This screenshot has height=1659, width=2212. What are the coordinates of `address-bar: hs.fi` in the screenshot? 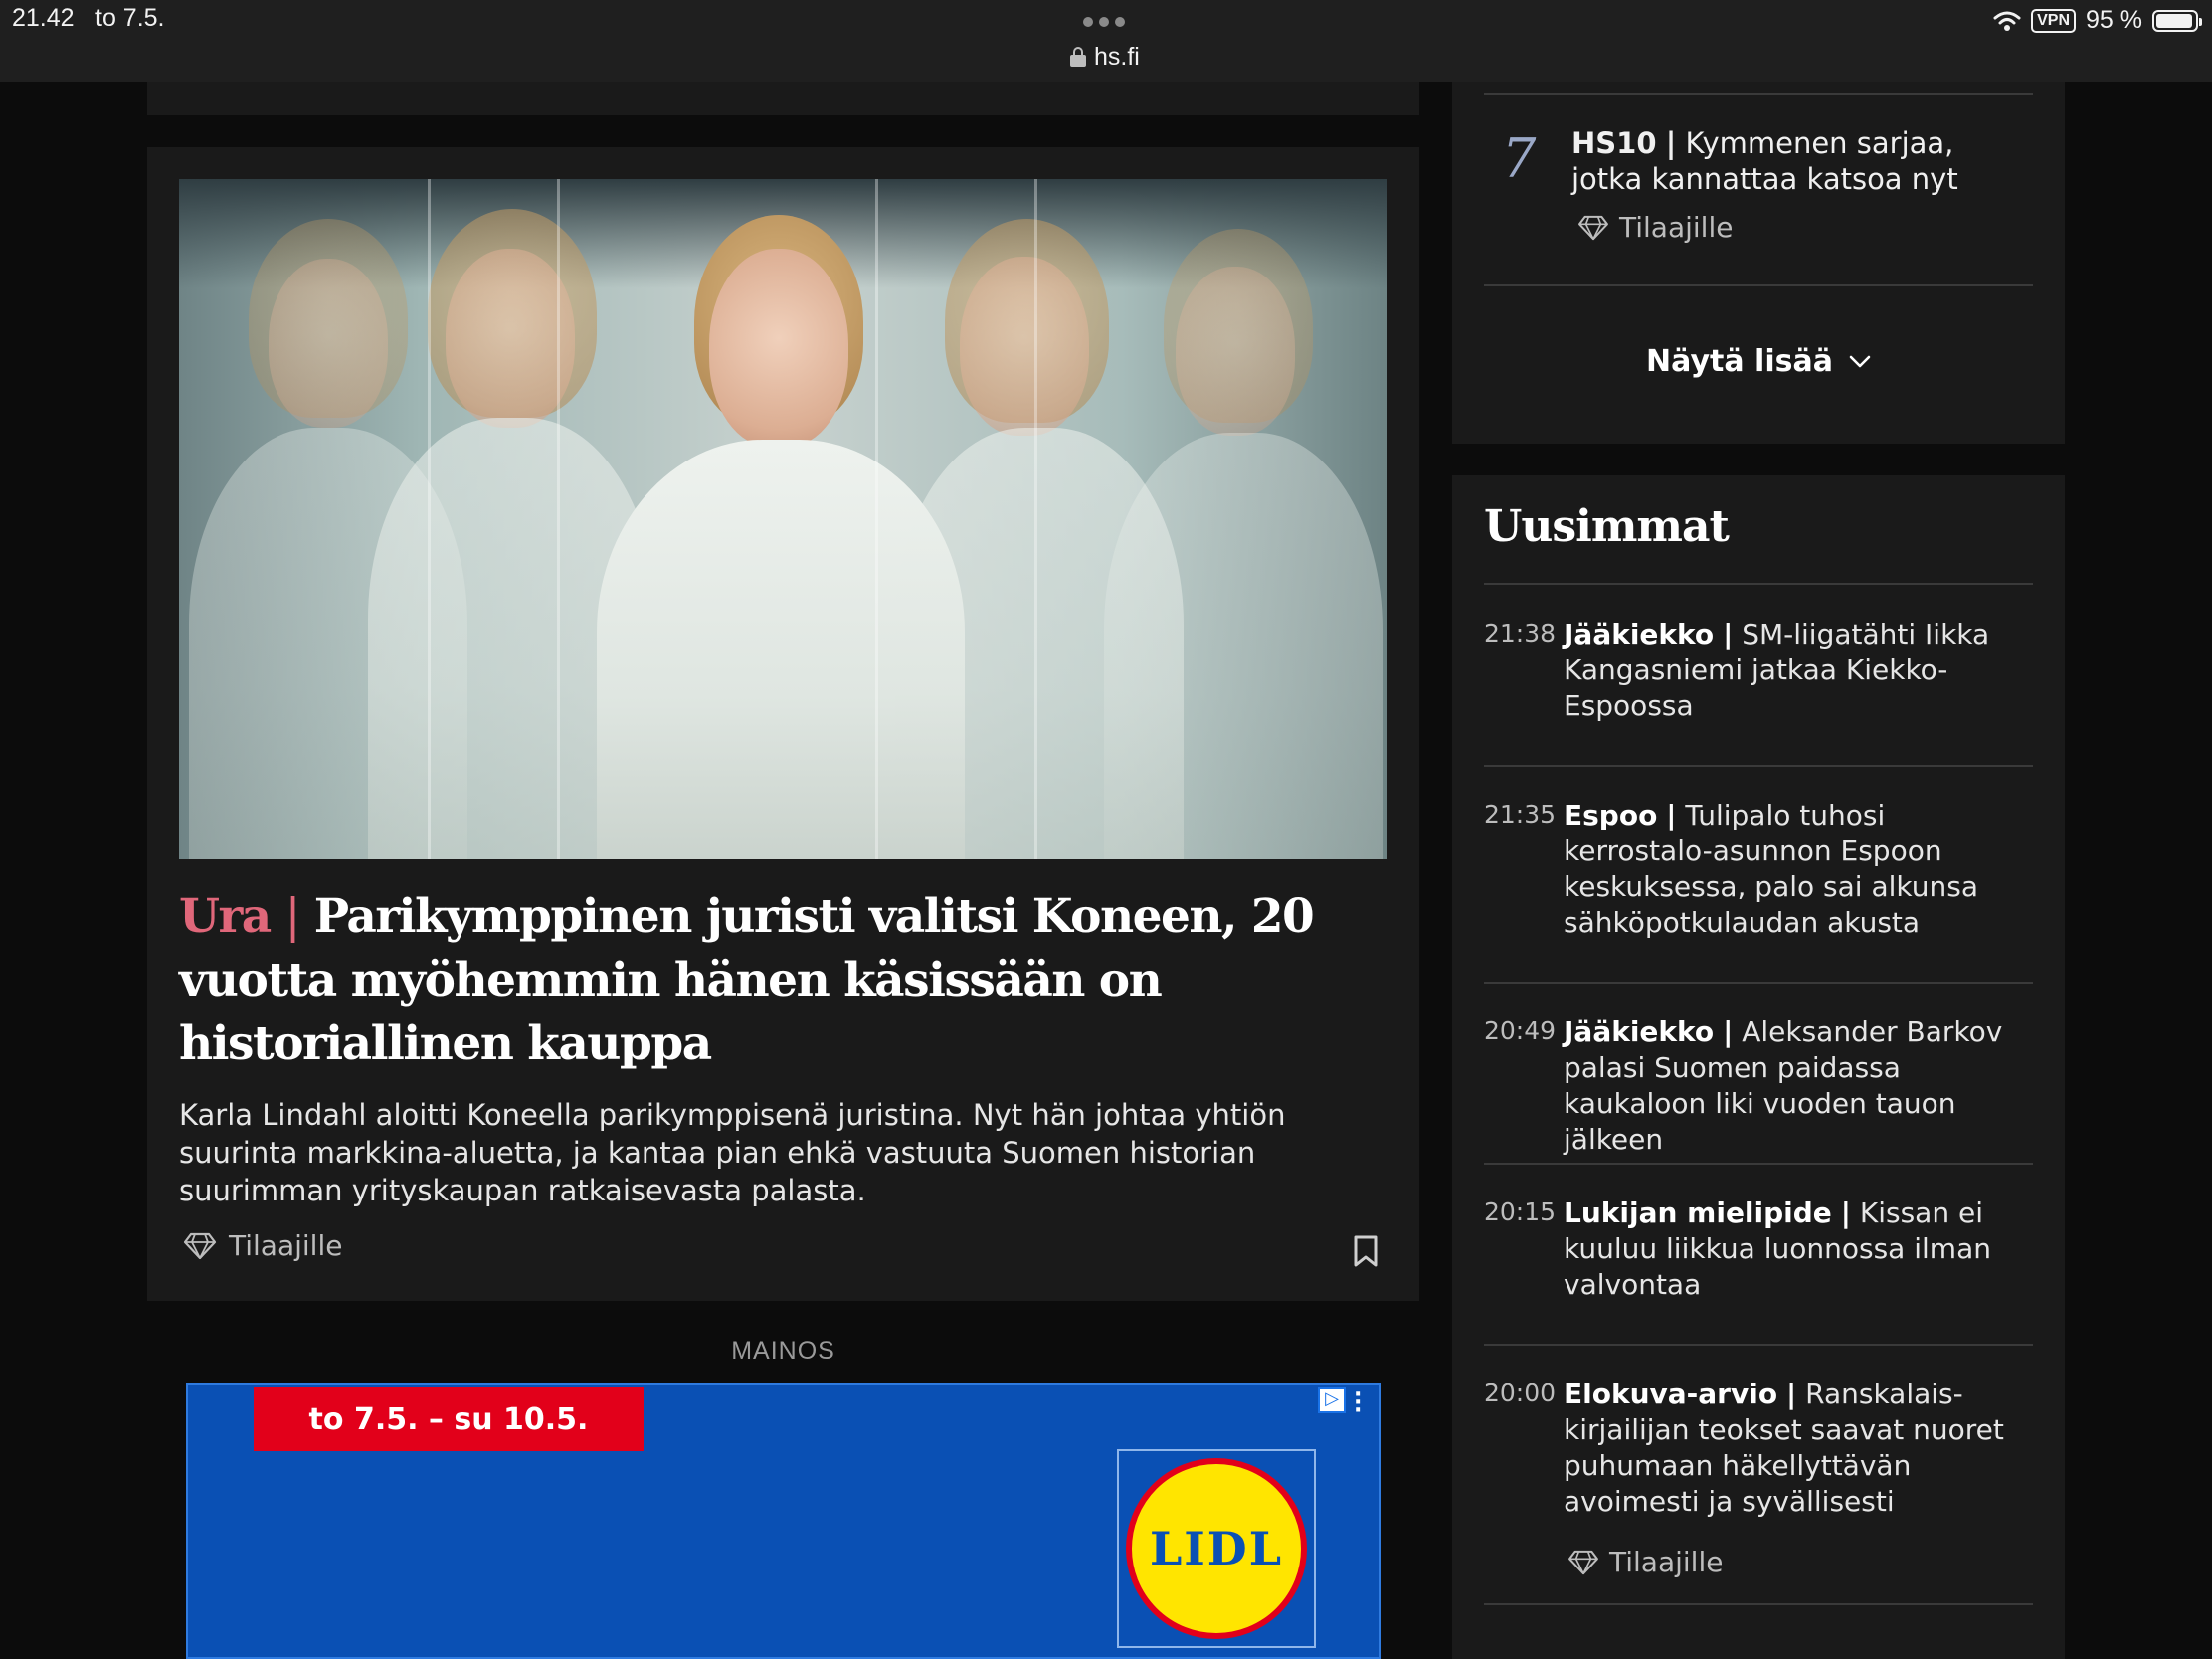 It's located at (1105, 57).